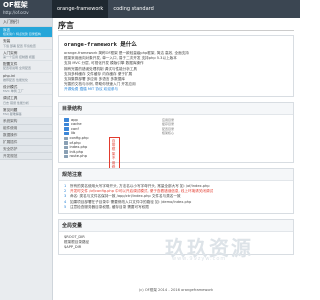 This screenshot has height=300, width=320. I want to click on sidebar-item-patterns: 设计模式 MVC 单例 工厂, so click(26, 90).